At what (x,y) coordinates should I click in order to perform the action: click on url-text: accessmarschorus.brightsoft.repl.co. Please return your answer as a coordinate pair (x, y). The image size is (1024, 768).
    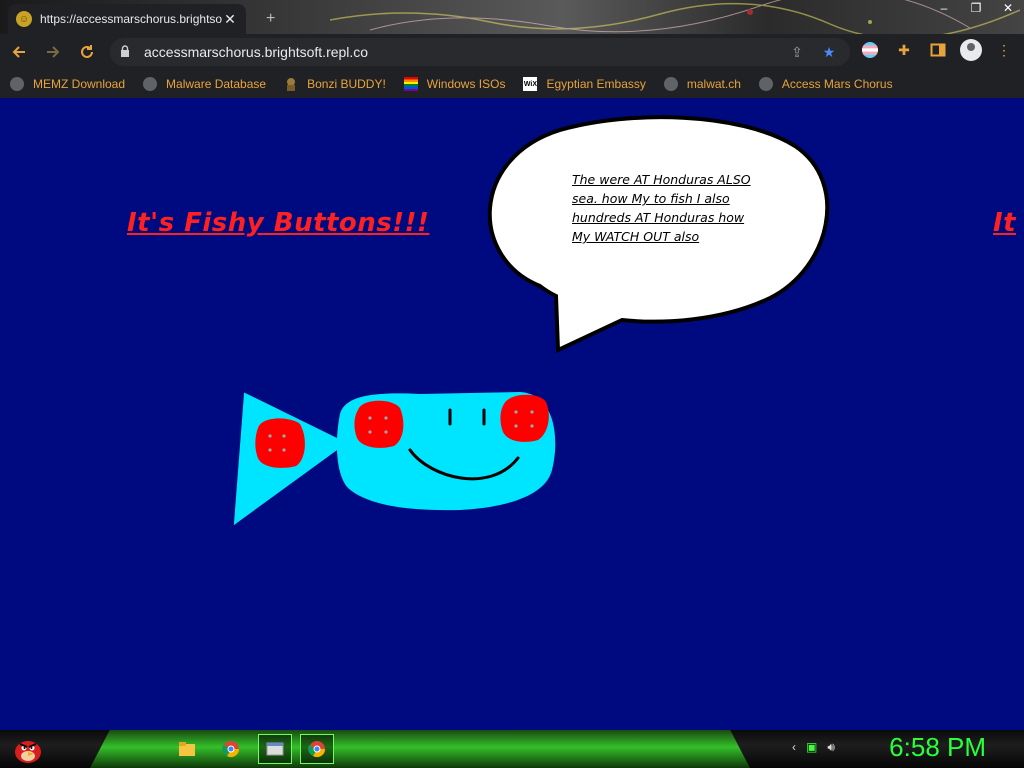
    Looking at the image, I should click on (256, 52).